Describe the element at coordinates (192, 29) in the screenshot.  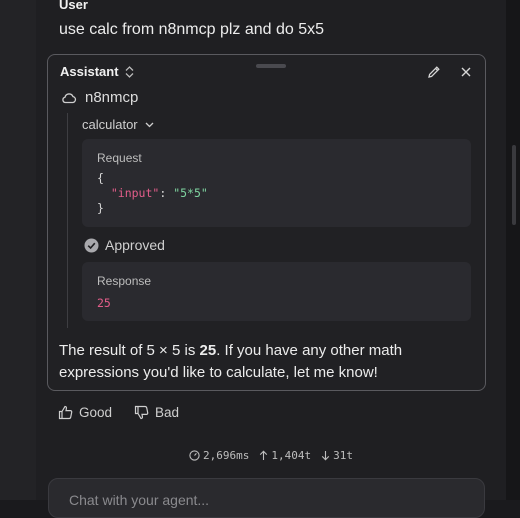
I see `user-message: use calc from n8nmcp plz and do 5x5` at that location.